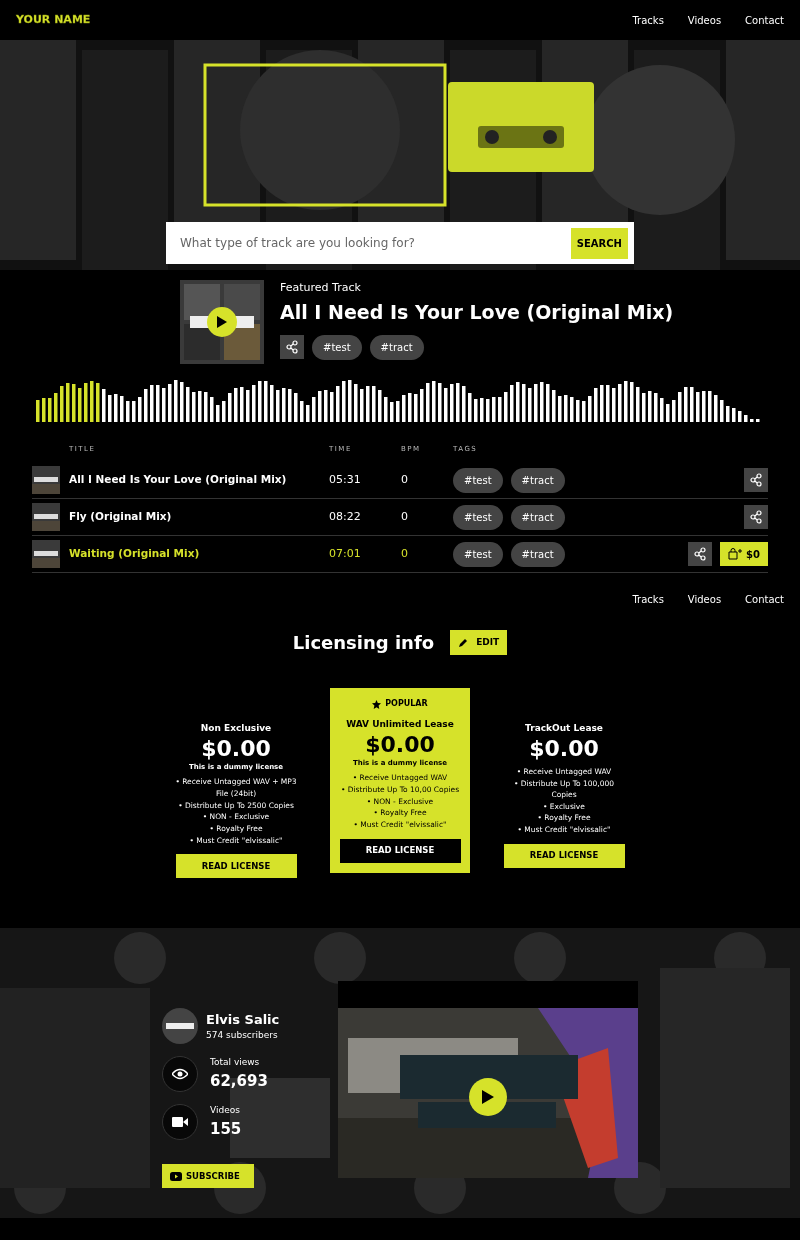  What do you see at coordinates (345, 479) in the screenshot?
I see `track-time: 05:31` at bounding box center [345, 479].